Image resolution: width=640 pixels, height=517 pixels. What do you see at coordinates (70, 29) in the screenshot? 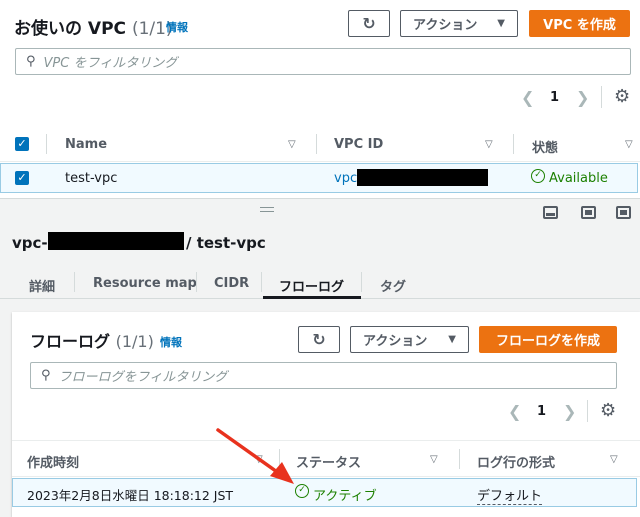
I see `vpc-title-text: お使いの VPC` at bounding box center [70, 29].